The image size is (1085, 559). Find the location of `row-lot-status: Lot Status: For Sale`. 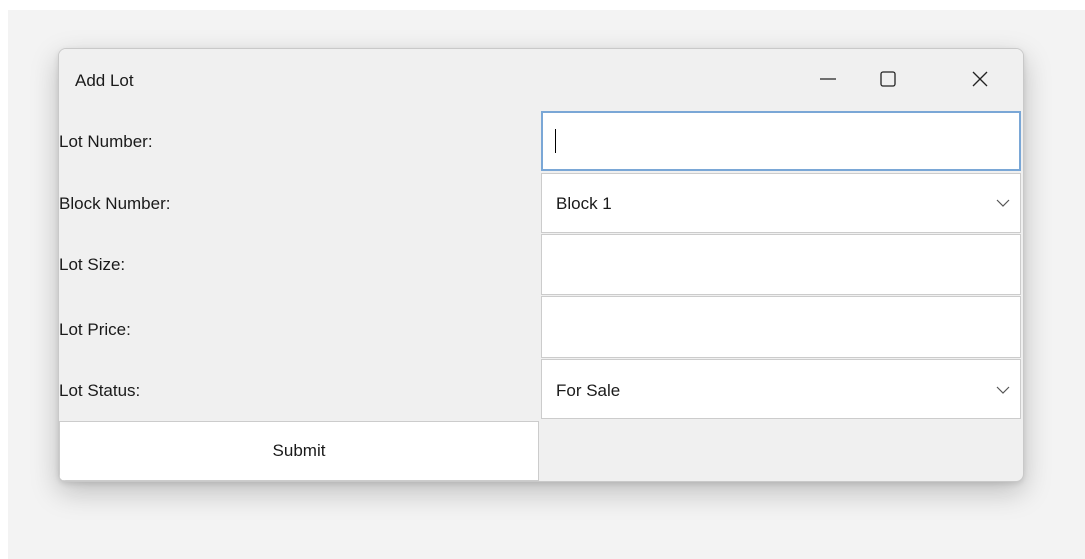

row-lot-status: Lot Status: For Sale is located at coordinates (541, 389).